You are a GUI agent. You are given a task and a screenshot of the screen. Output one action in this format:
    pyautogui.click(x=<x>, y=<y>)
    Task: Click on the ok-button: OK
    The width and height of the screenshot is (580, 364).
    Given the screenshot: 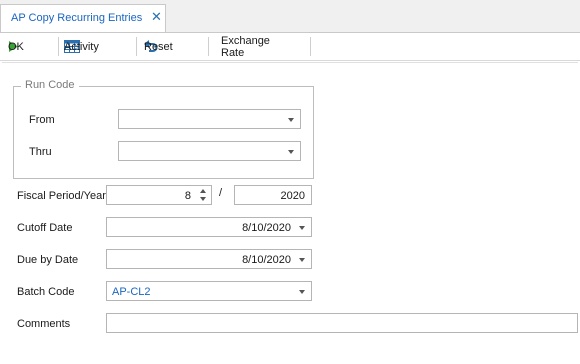 What is the action you would take?
    pyautogui.click(x=16, y=46)
    